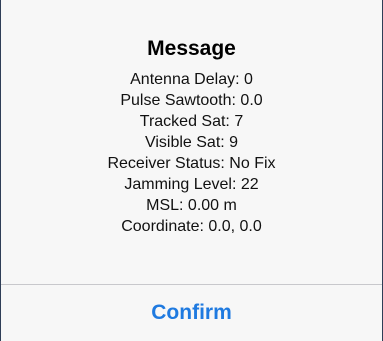 The height and width of the screenshot is (341, 383). I want to click on tracked-sat-text: Tracked Sat: 7, so click(191, 121).